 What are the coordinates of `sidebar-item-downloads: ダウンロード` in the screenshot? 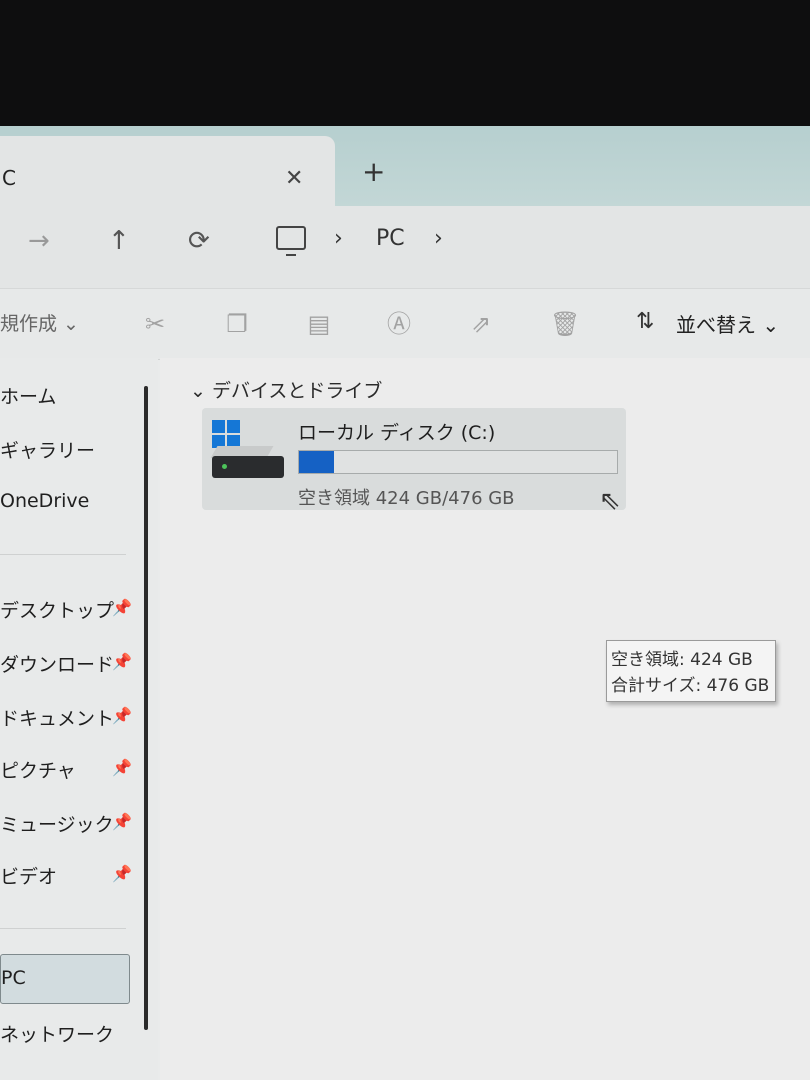 It's located at (57, 663).